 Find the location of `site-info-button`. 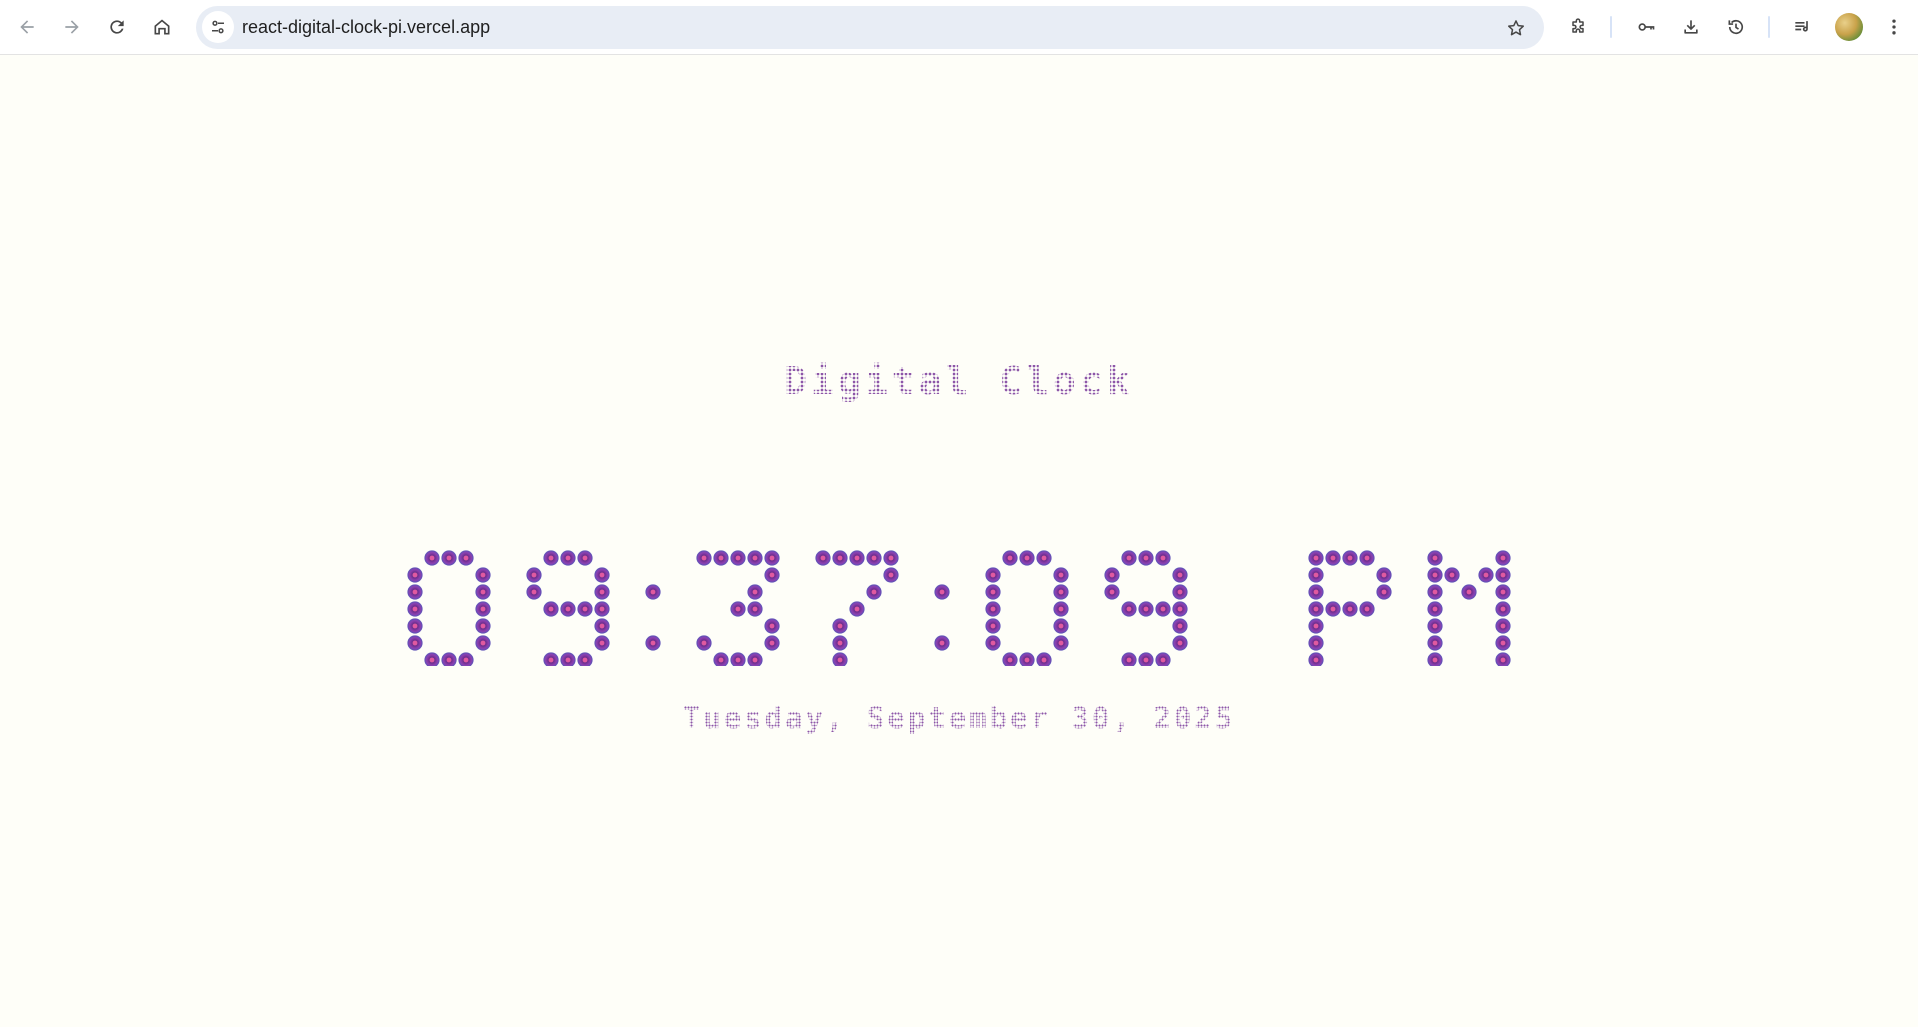

site-info-button is located at coordinates (218, 27).